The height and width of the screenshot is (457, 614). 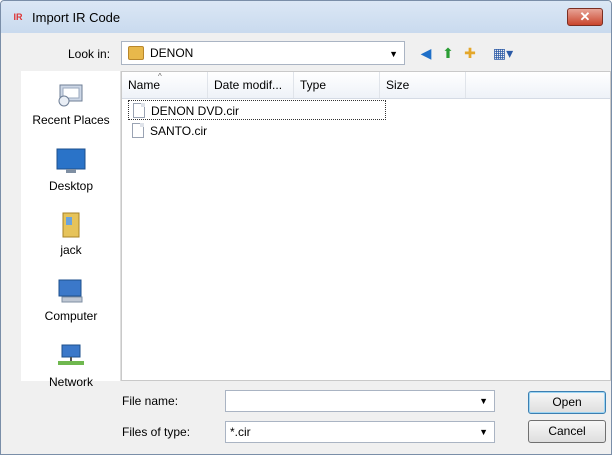 I want to click on place-label: jack, so click(x=71, y=250).